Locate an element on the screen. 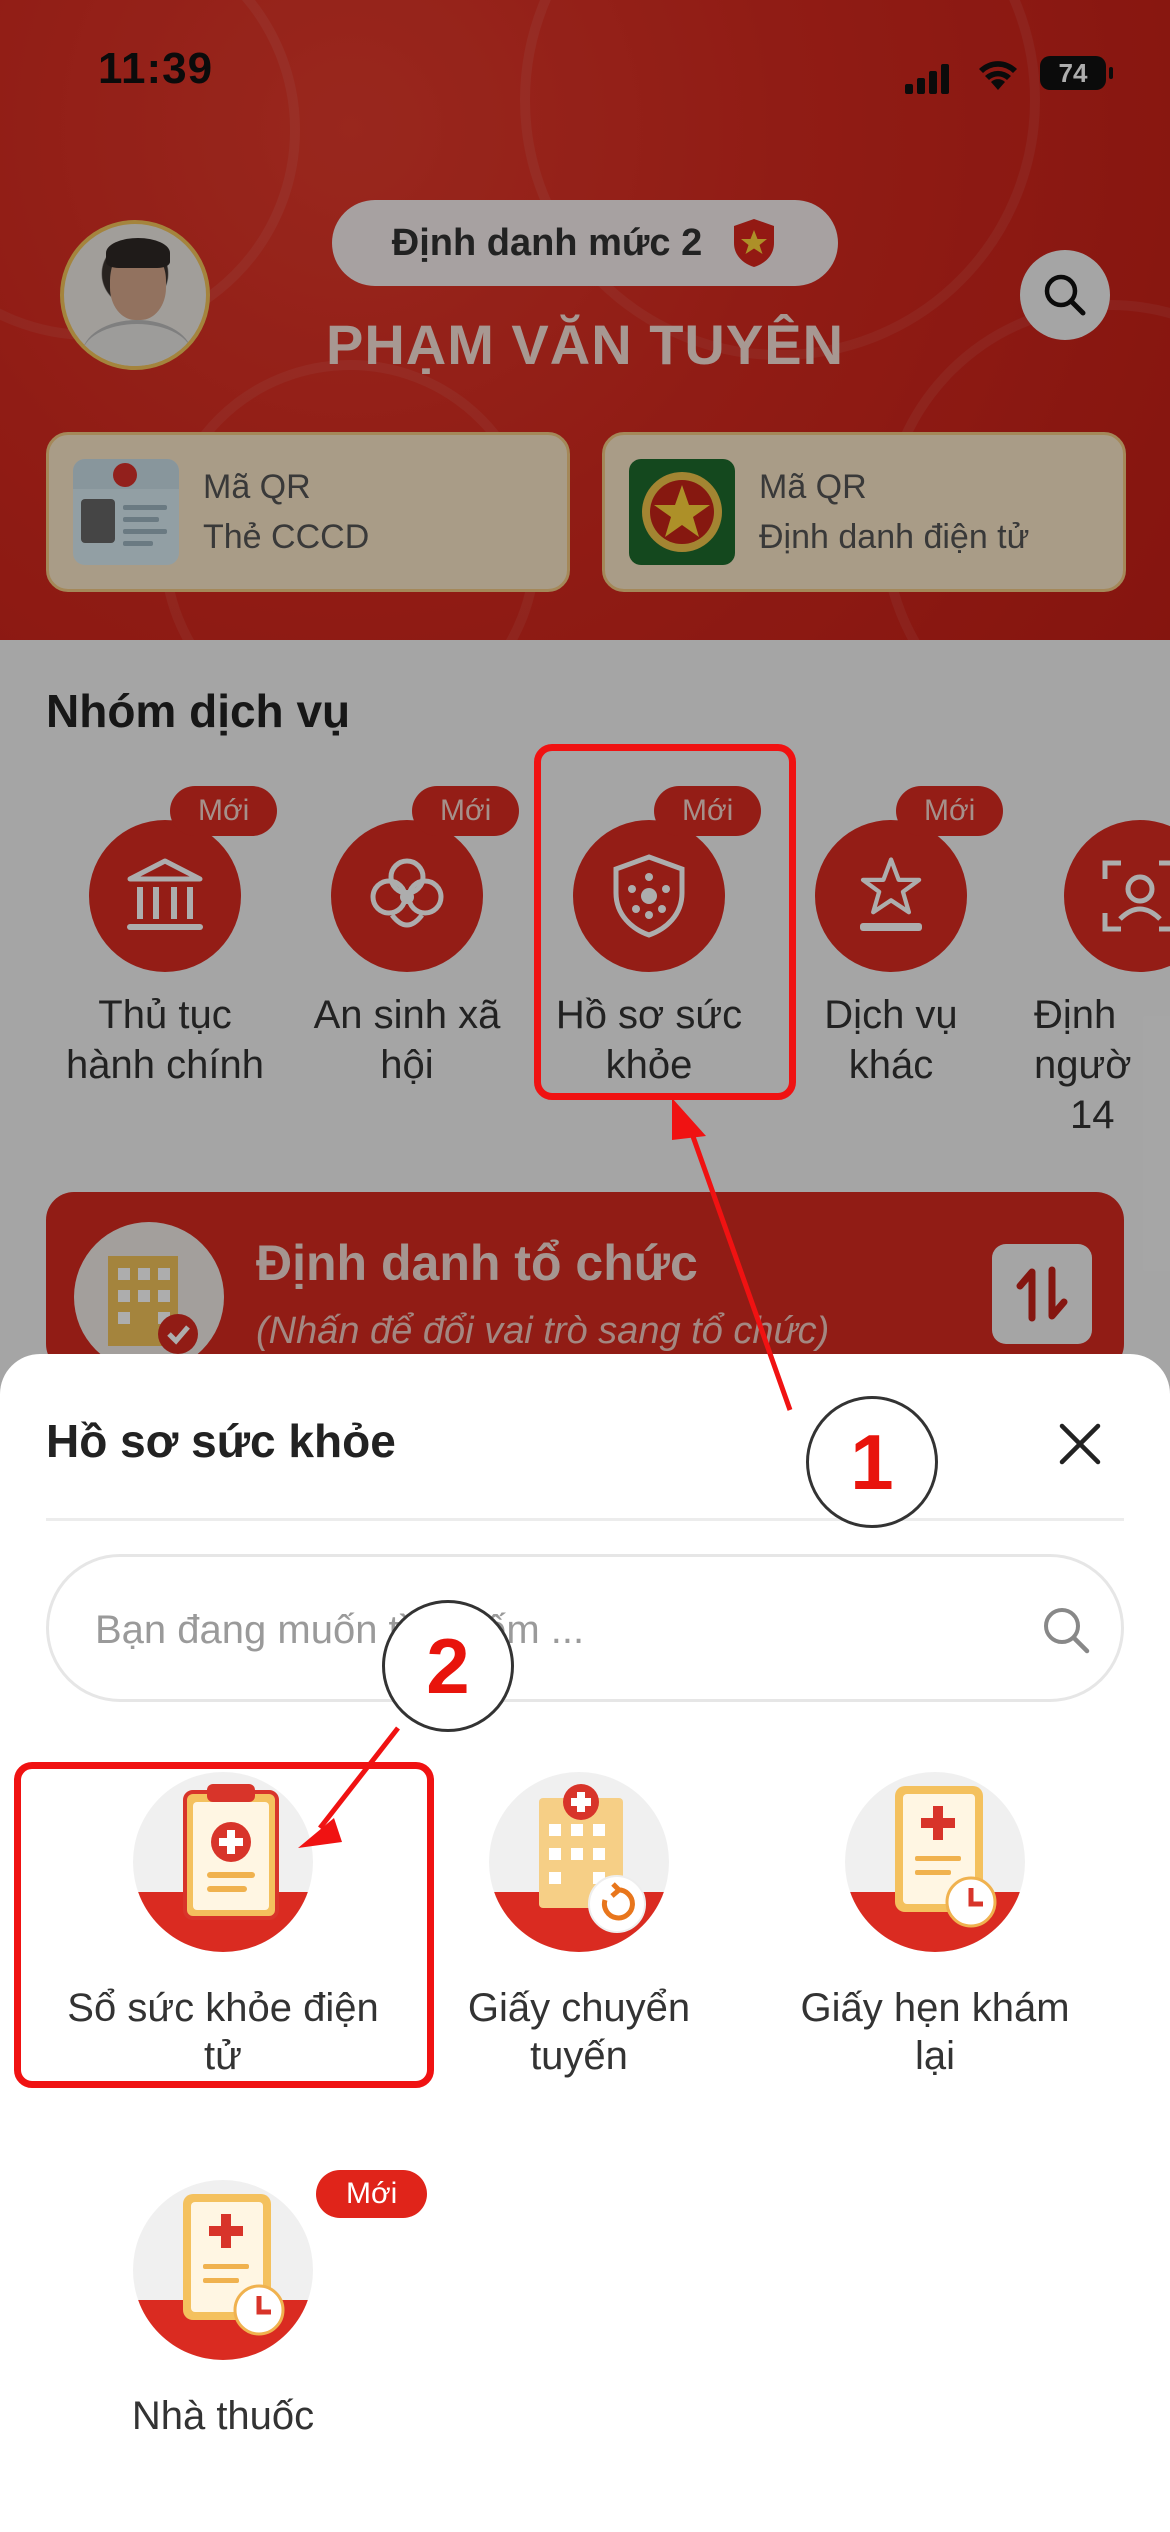 The image size is (1170, 2532). close-icon is located at coordinates (1080, 1444).